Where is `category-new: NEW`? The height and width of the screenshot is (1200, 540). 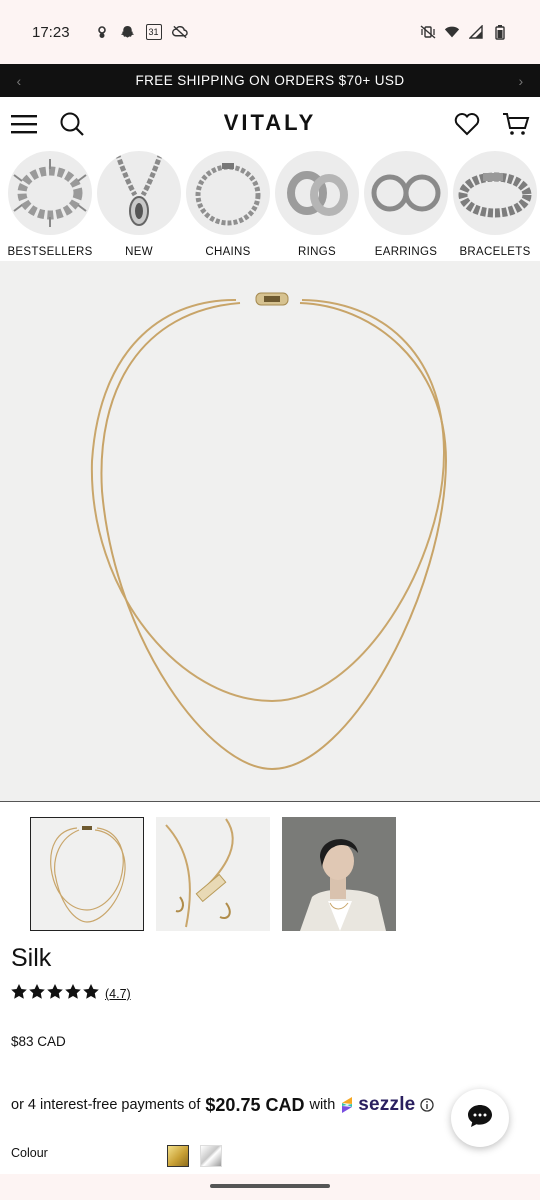 category-new: NEW is located at coordinates (139, 206).